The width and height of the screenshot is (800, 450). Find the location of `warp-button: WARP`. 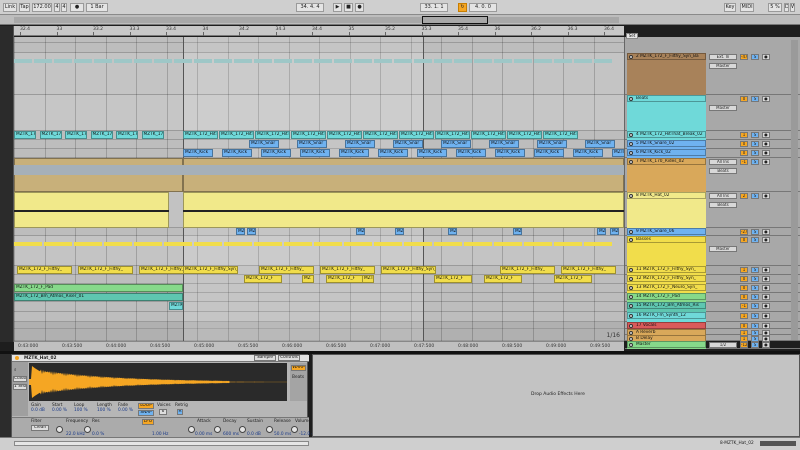

warp-button: WARP is located at coordinates (298, 368).